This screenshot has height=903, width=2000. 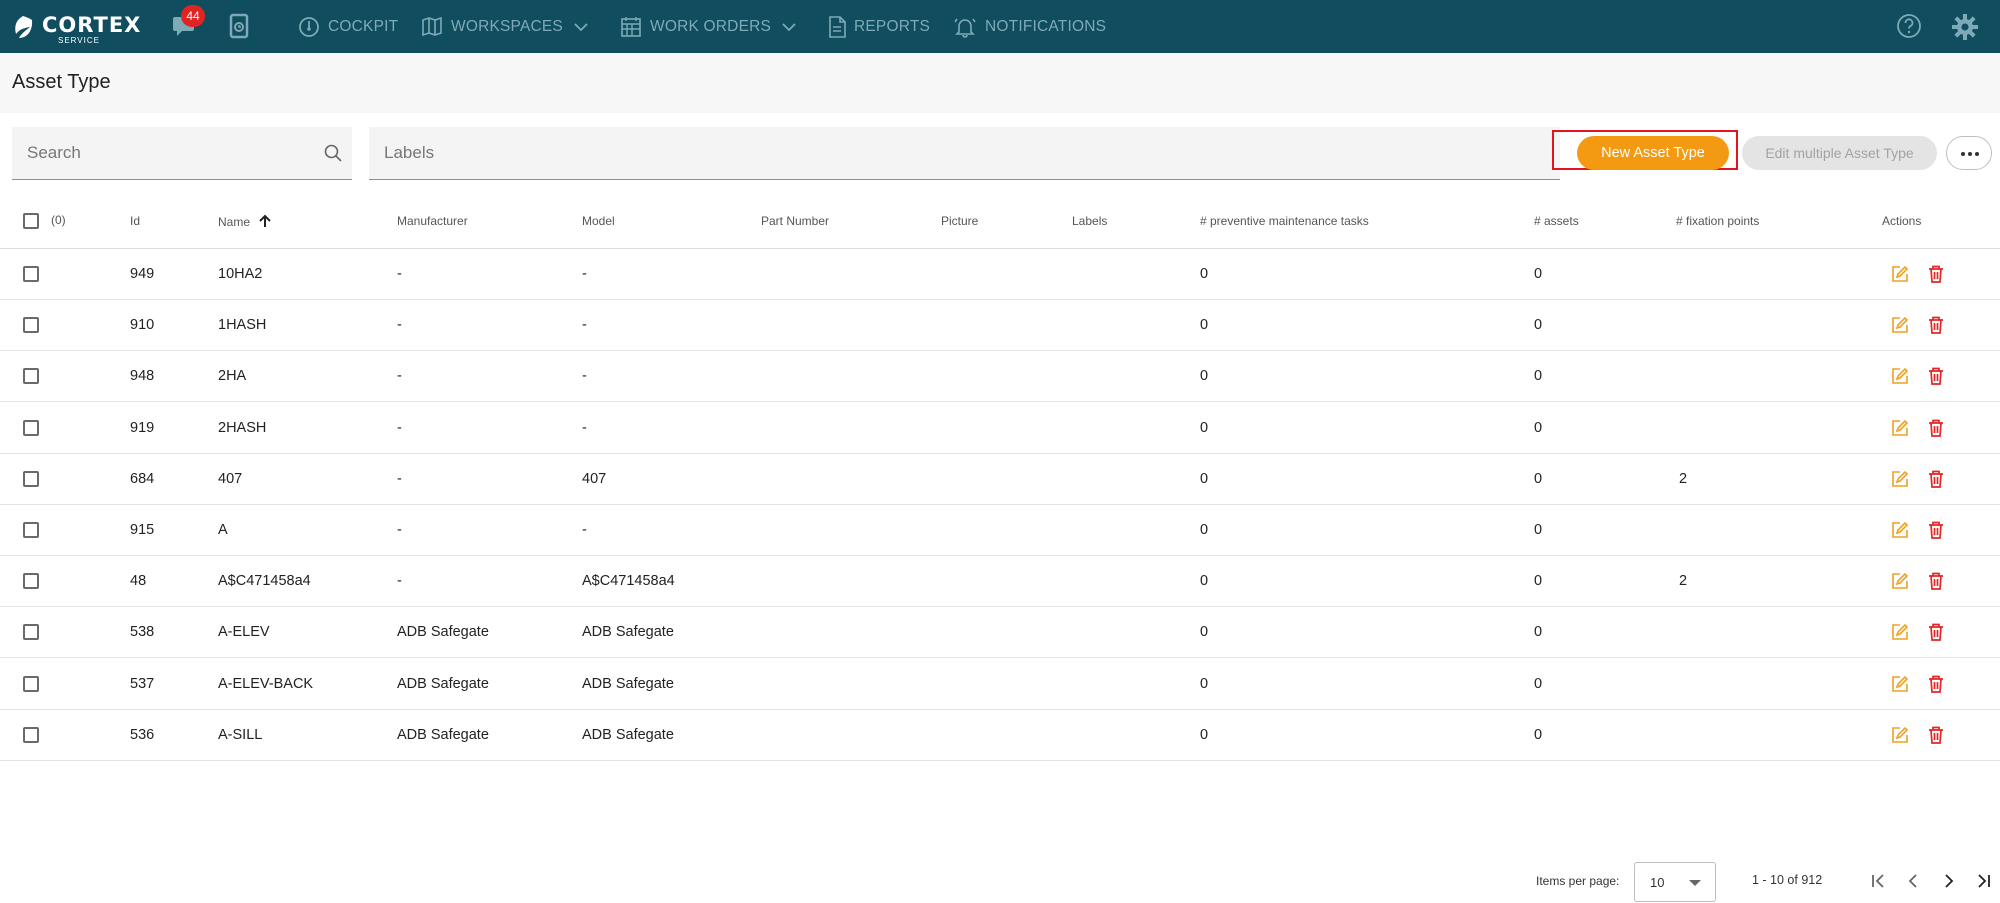 I want to click on messages-badge: 44, so click(x=193, y=16).